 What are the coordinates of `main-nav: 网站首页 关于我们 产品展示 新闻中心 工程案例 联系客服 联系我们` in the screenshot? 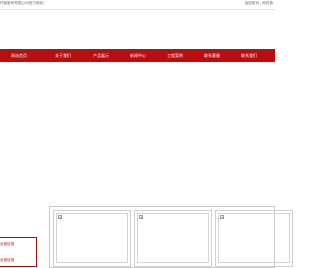 It's located at (137, 55).